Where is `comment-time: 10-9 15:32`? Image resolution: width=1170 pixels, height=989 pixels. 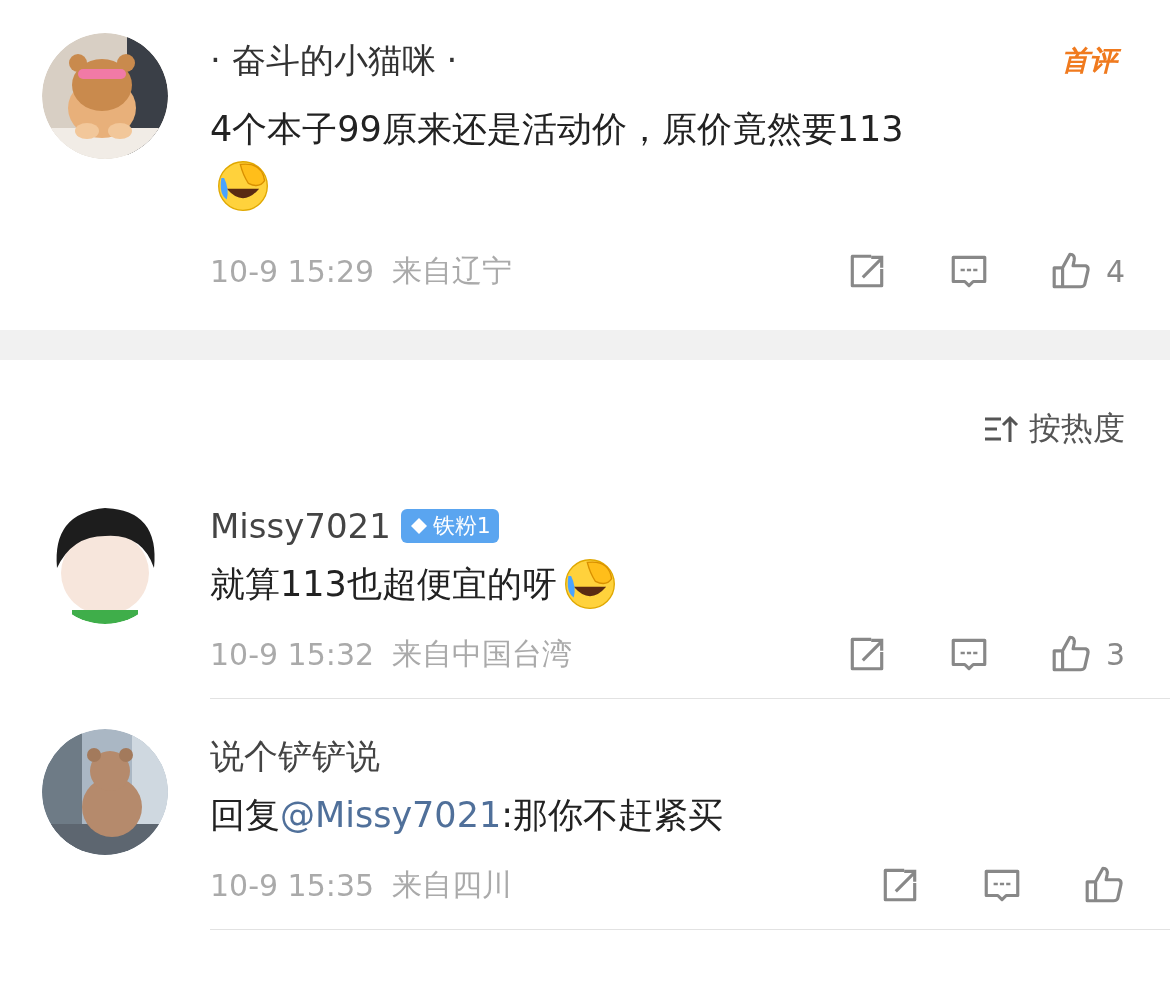
comment-time: 10-9 15:32 is located at coordinates (292, 654).